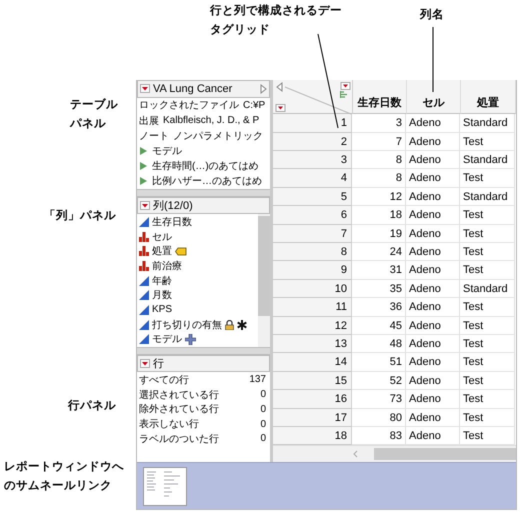 Image resolution: width=520 pixels, height=517 pixels. What do you see at coordinates (263, 89) in the screenshot?
I see `expand-icon` at bounding box center [263, 89].